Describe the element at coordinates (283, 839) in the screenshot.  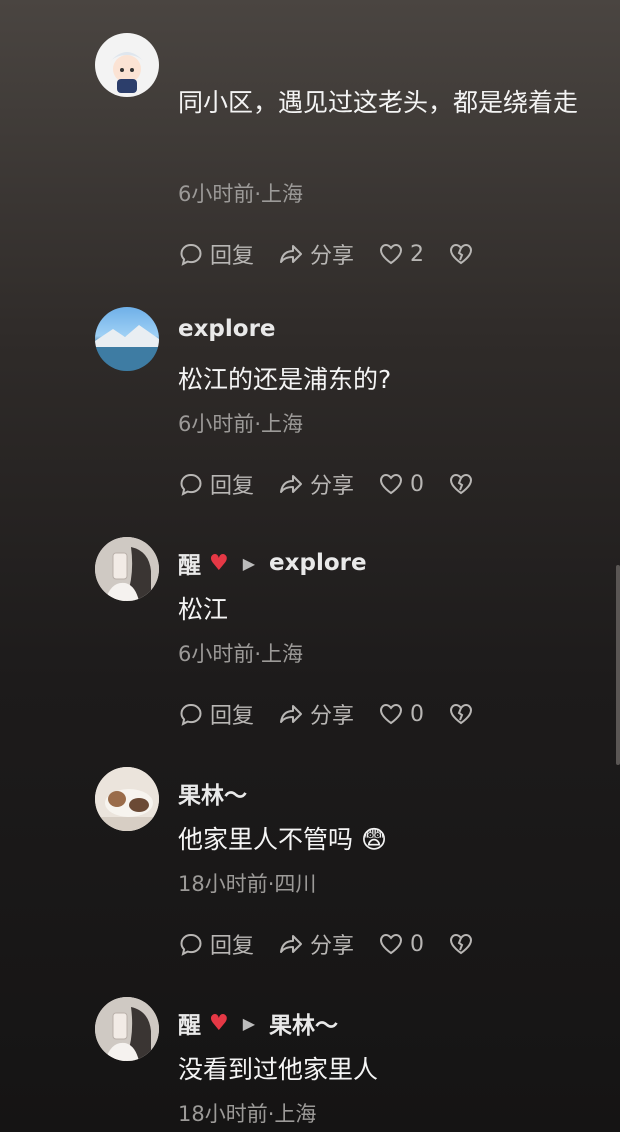
I see `comment-text: 他家里人不管吗 😨` at that location.